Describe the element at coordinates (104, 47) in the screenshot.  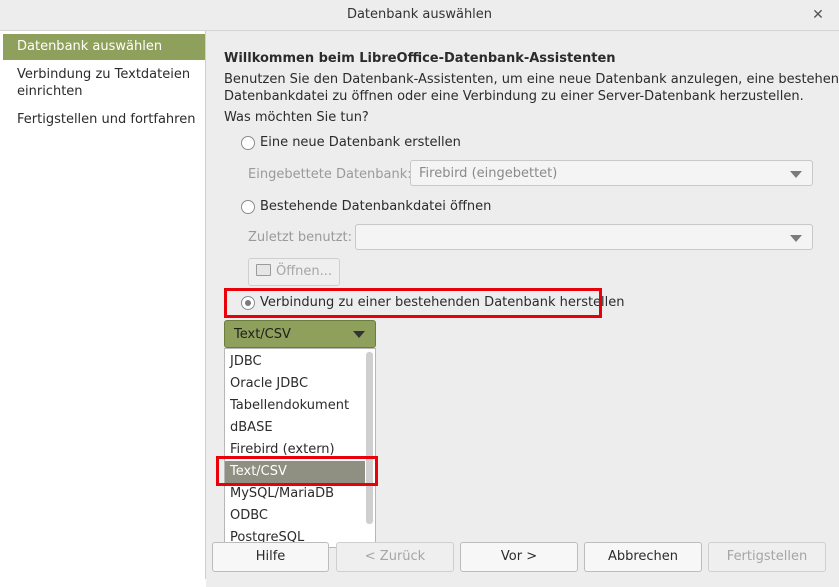
I see `sidebar-item-select-database: Datenbank auswählen` at that location.